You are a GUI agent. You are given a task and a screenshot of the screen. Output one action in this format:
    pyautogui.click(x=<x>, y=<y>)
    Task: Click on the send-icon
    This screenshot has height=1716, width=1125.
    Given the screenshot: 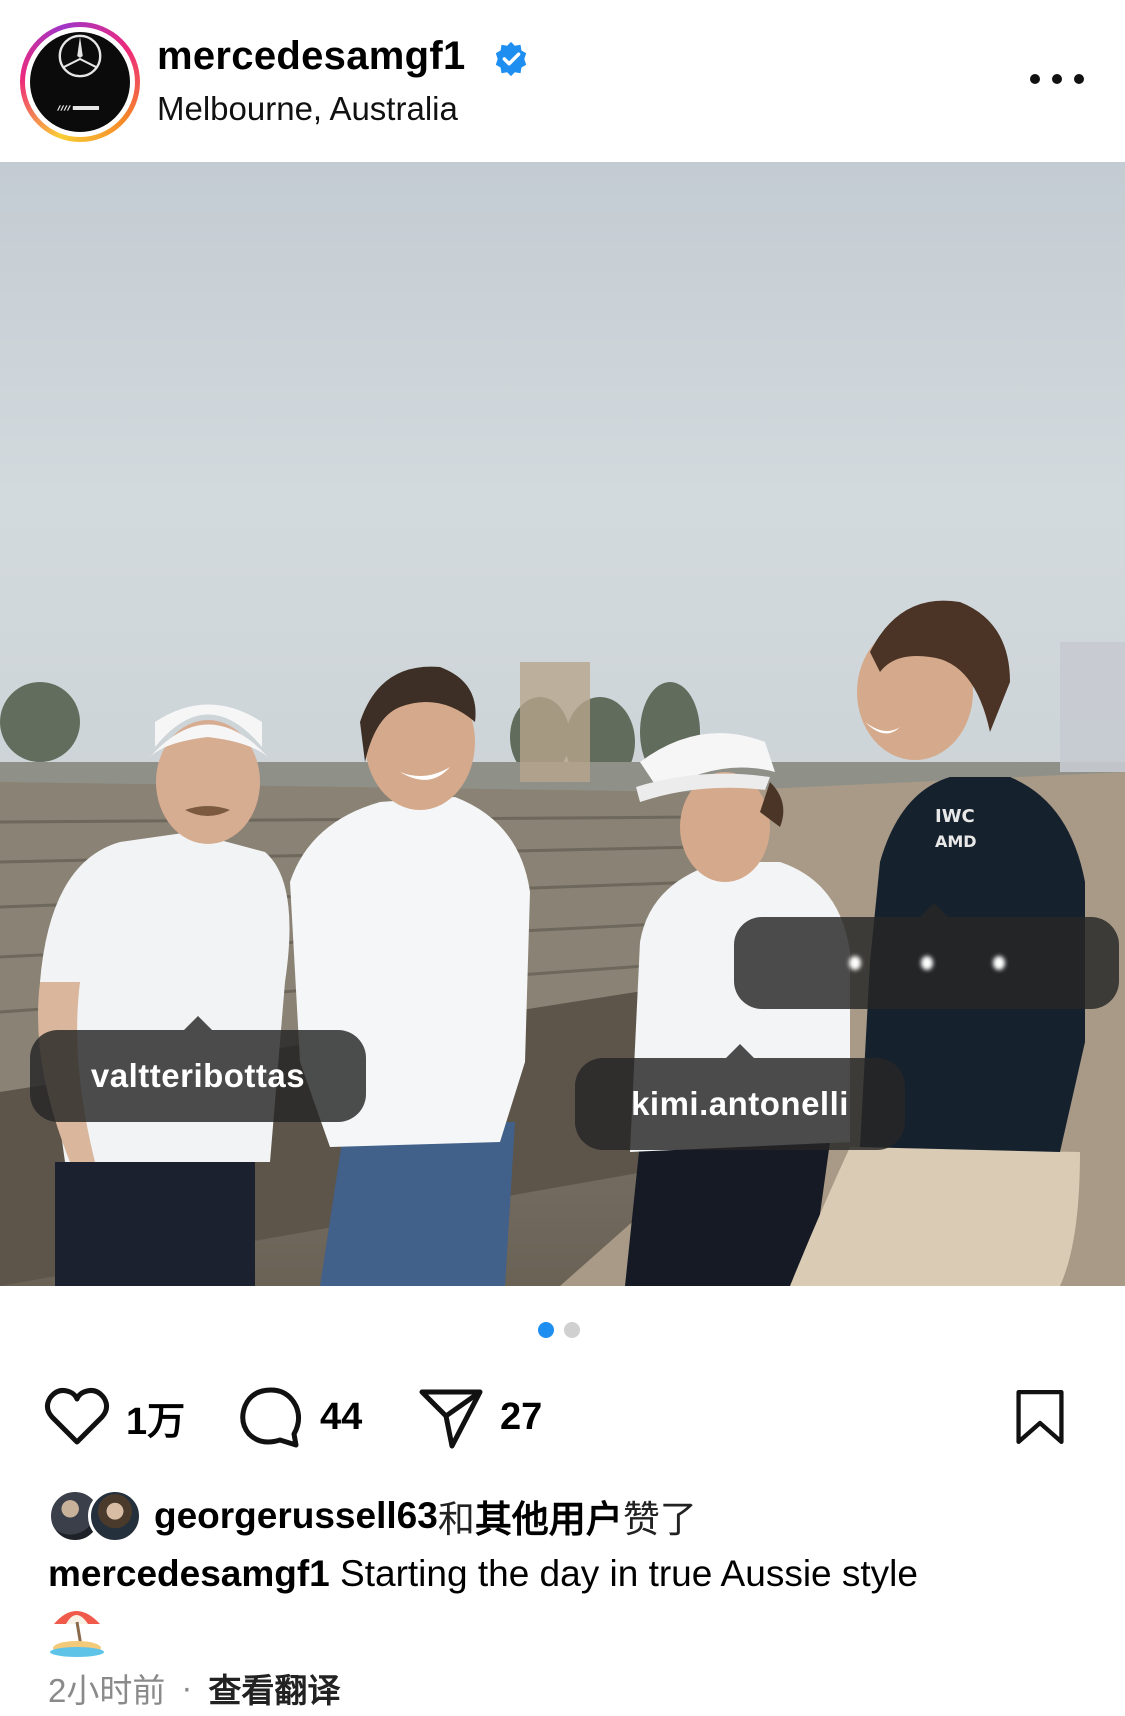 What is the action you would take?
    pyautogui.click(x=451, y=1419)
    